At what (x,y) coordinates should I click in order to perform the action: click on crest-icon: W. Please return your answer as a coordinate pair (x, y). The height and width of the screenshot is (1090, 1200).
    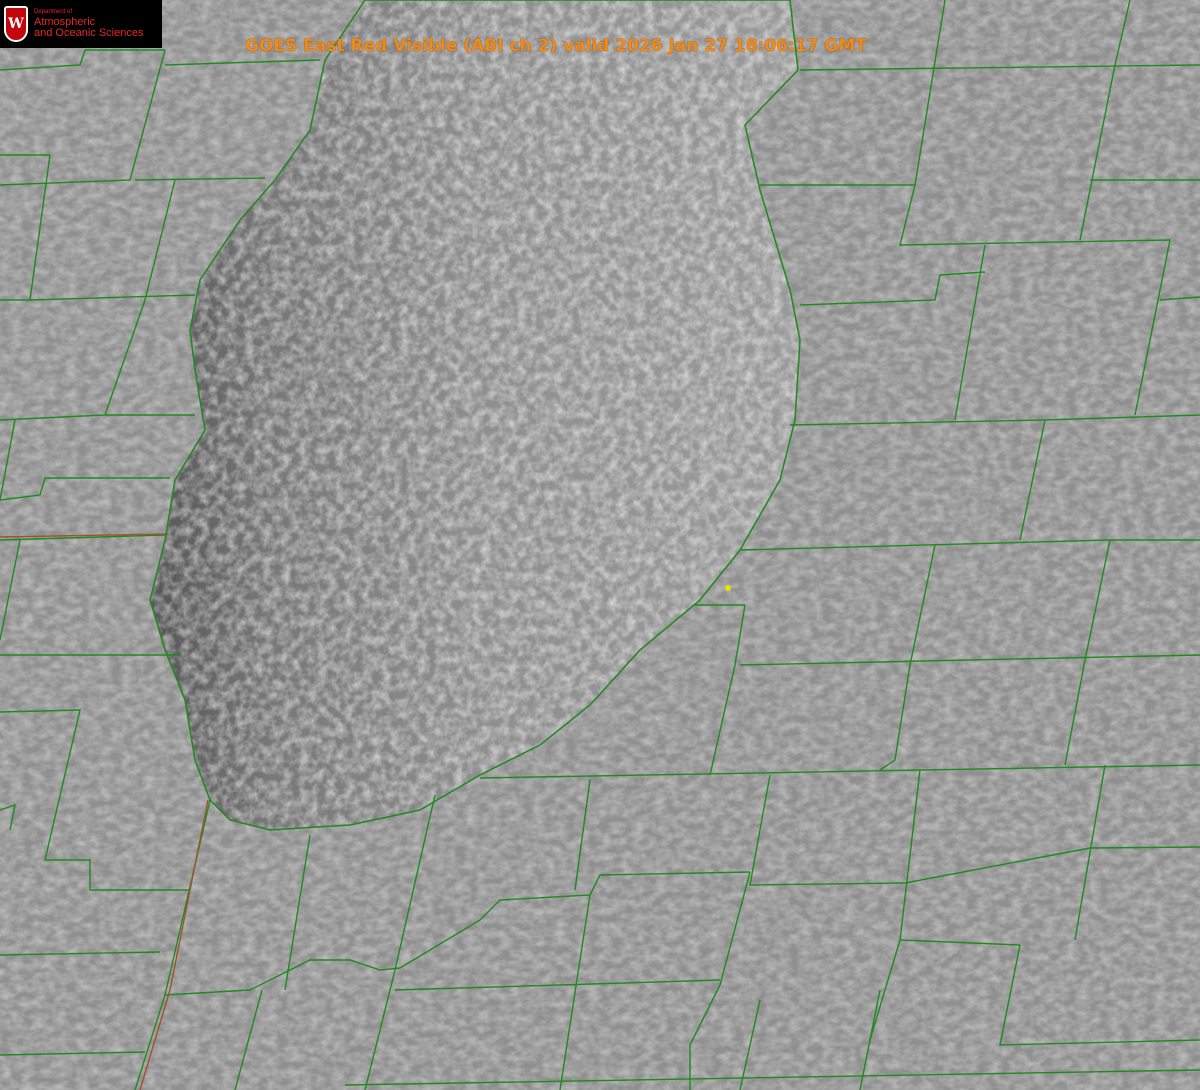
    Looking at the image, I should click on (16, 24).